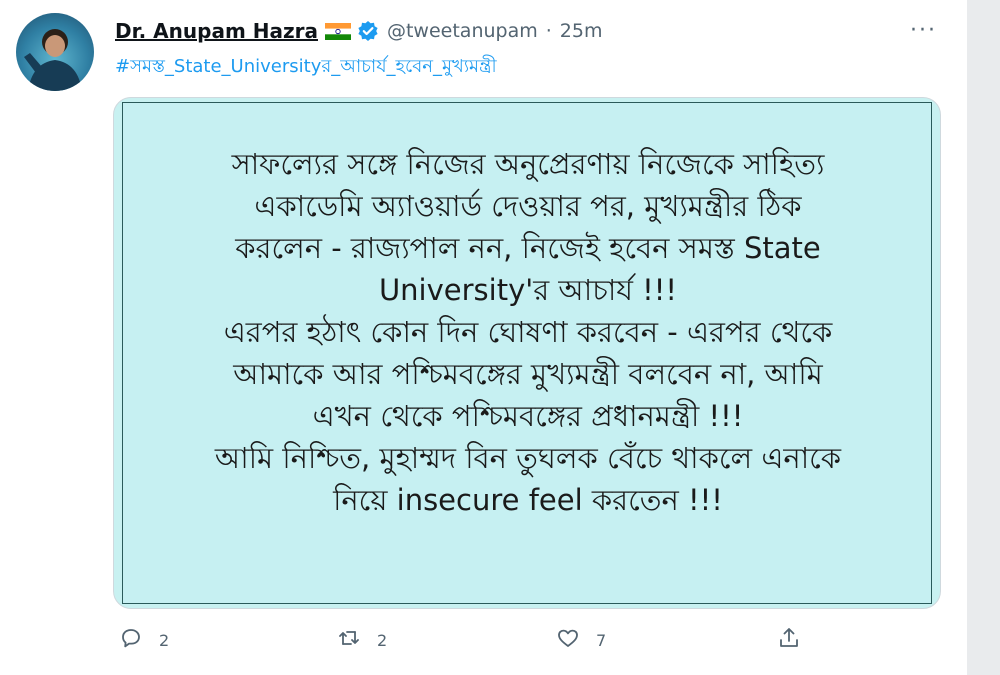  I want to click on more-options-icon: ···, so click(923, 30).